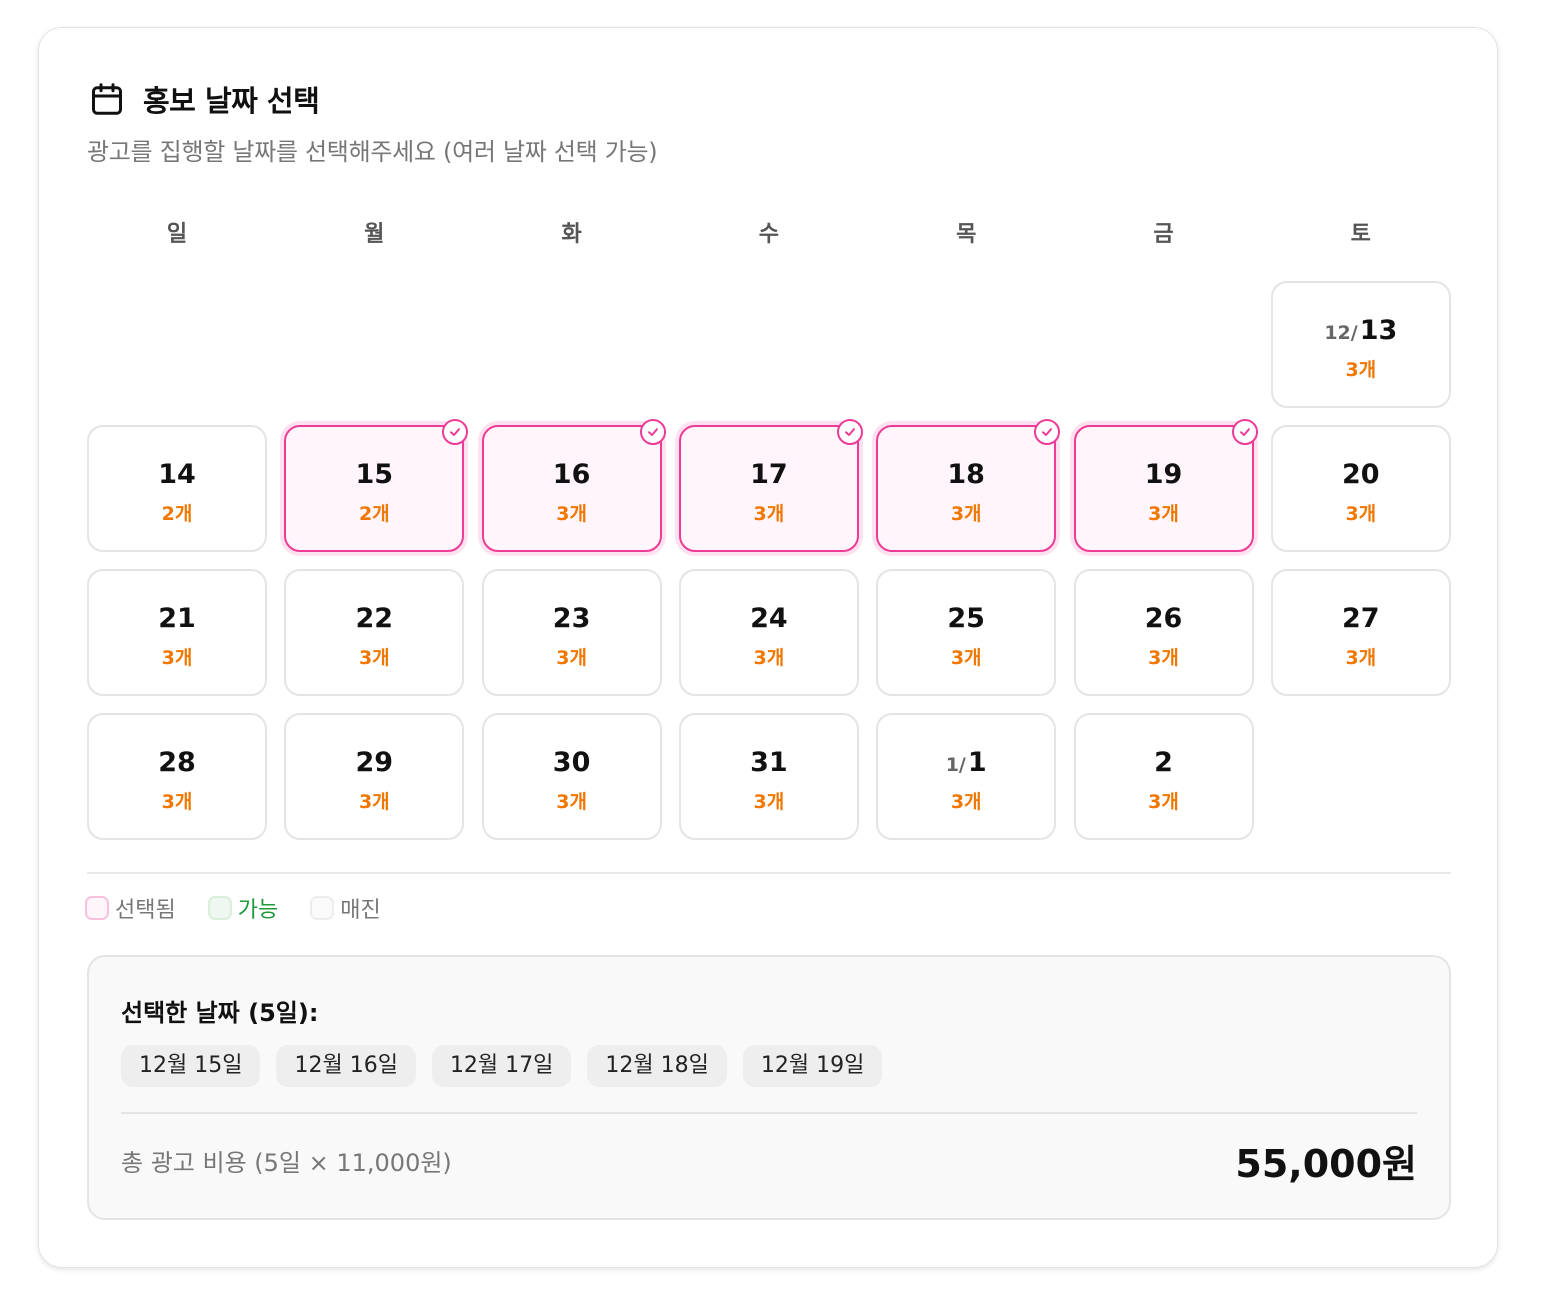 The height and width of the screenshot is (1292, 1546). I want to click on date-cell-day-number: 13, so click(1378, 330).